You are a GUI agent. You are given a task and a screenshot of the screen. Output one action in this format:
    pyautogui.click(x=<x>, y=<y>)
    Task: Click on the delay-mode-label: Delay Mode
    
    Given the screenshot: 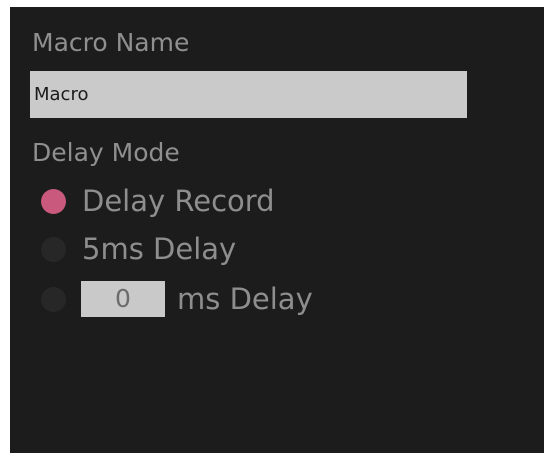 What is the action you would take?
    pyautogui.click(x=106, y=152)
    